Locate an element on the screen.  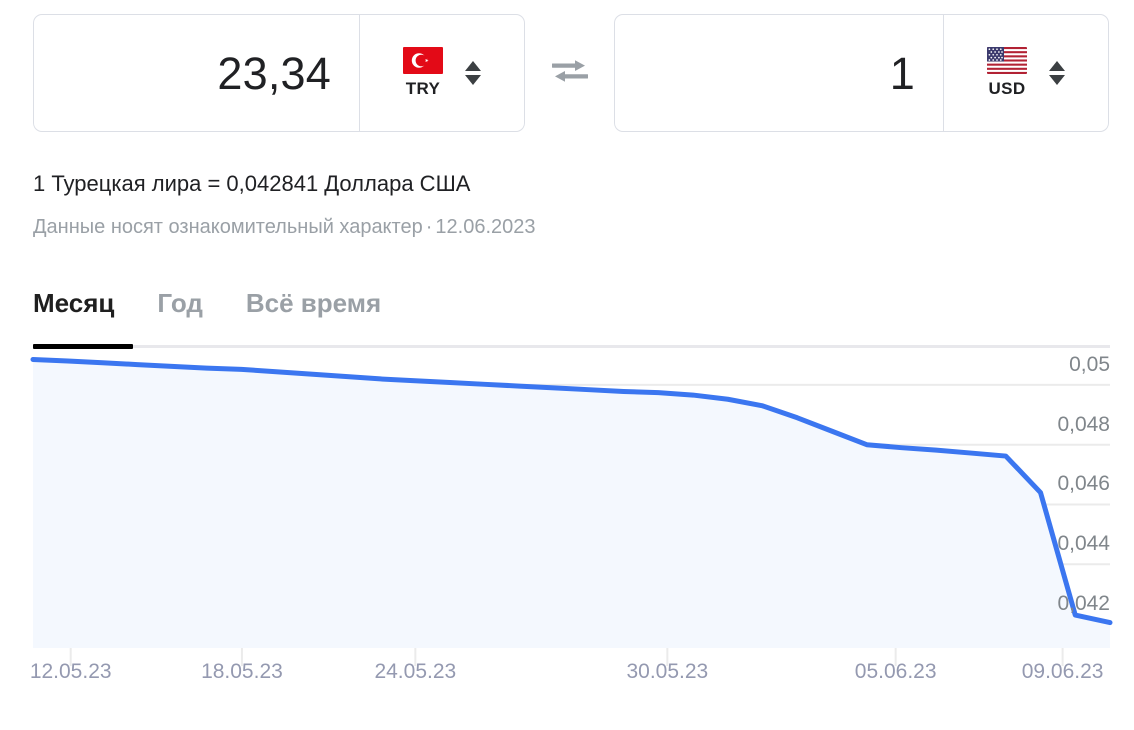
conversion-rate-text: 1 Турецкая лира = 0,042841 Доллара США is located at coordinates (252, 183).